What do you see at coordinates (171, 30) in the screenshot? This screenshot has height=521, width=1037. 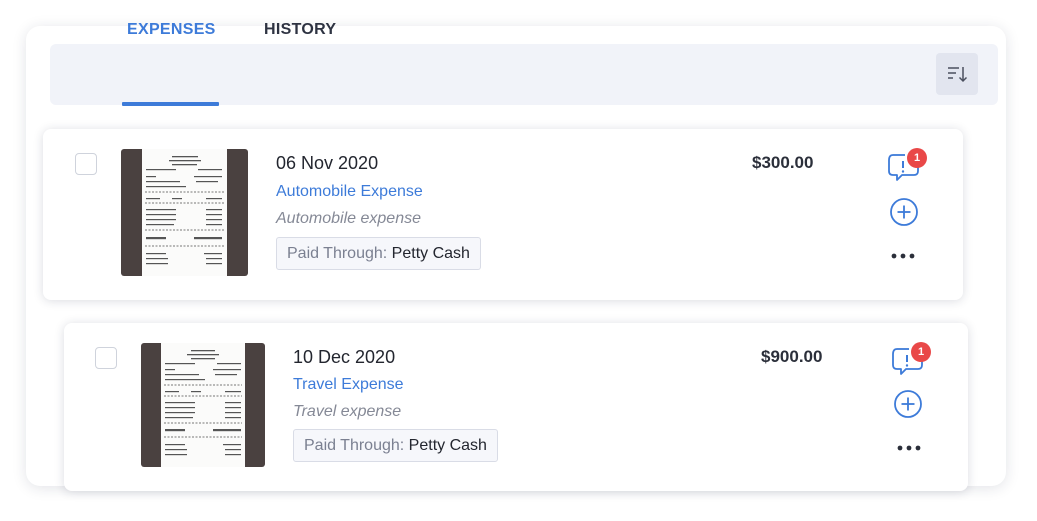 I see `tab-expenses: EXPENSES` at bounding box center [171, 30].